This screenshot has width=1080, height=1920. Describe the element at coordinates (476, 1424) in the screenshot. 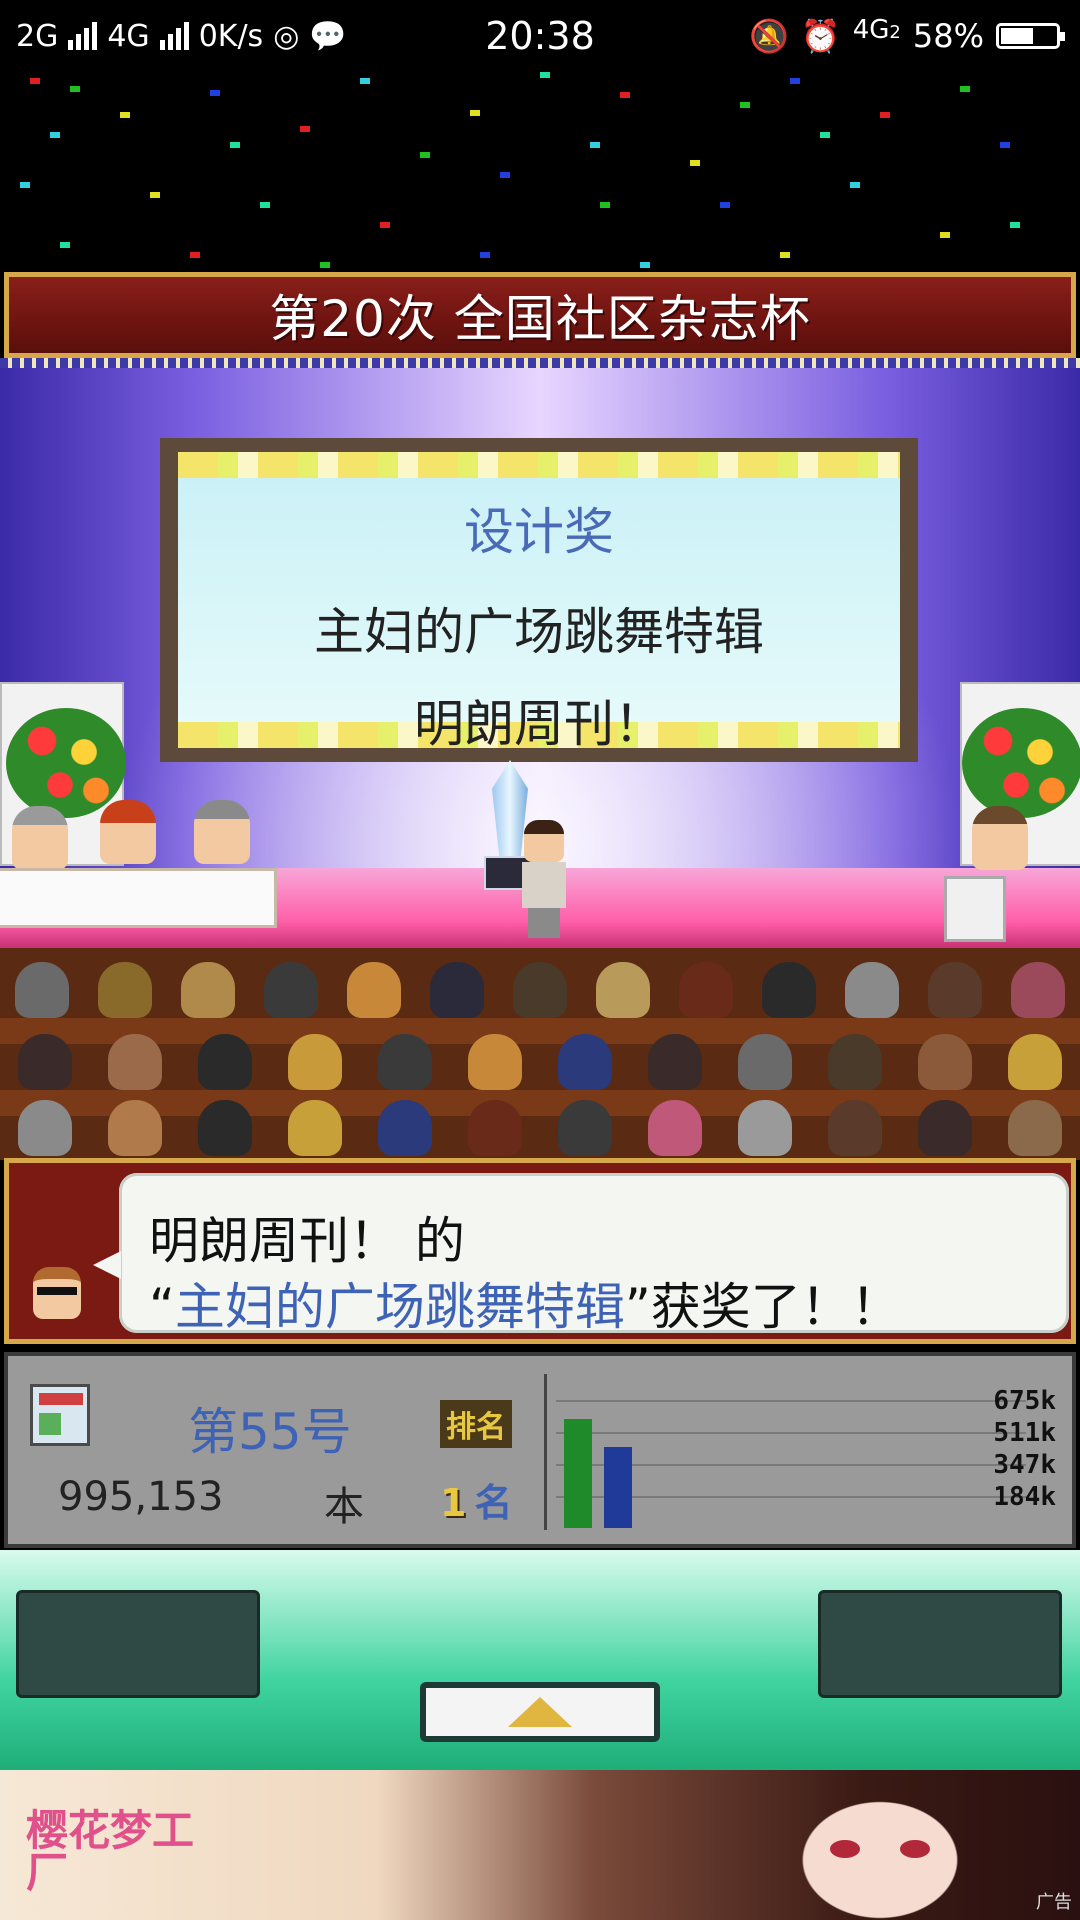

I see `rank-label: 排名` at that location.